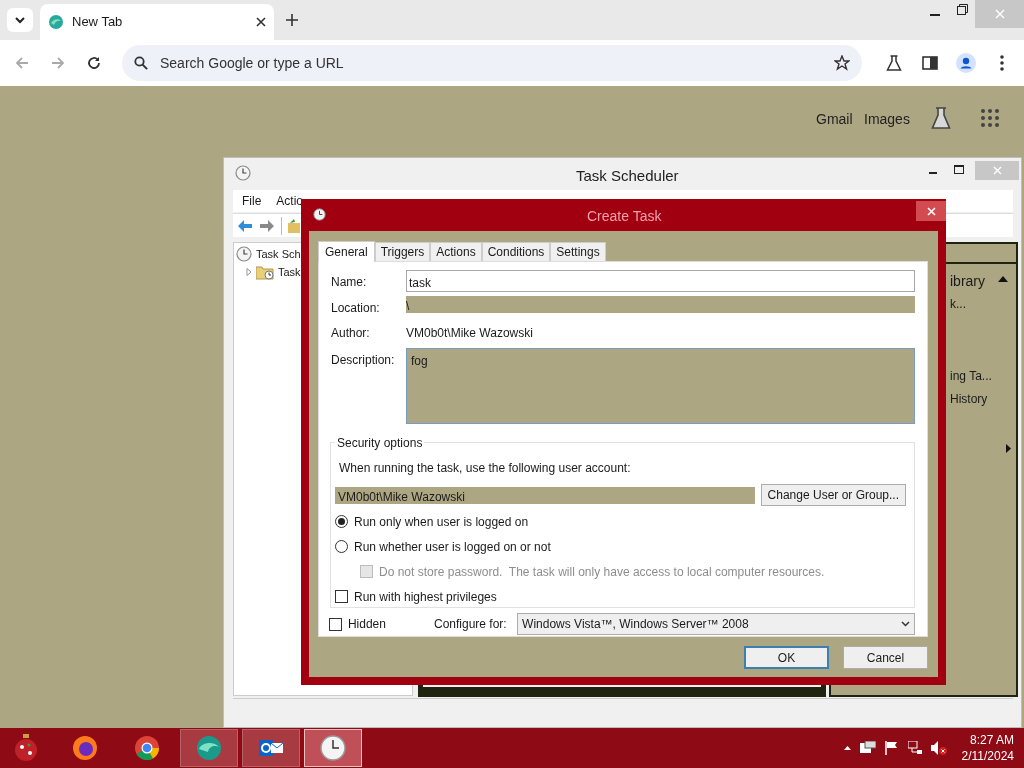  Describe the element at coordinates (147, 748) in the screenshot. I see `browser-wheel-icon` at that location.